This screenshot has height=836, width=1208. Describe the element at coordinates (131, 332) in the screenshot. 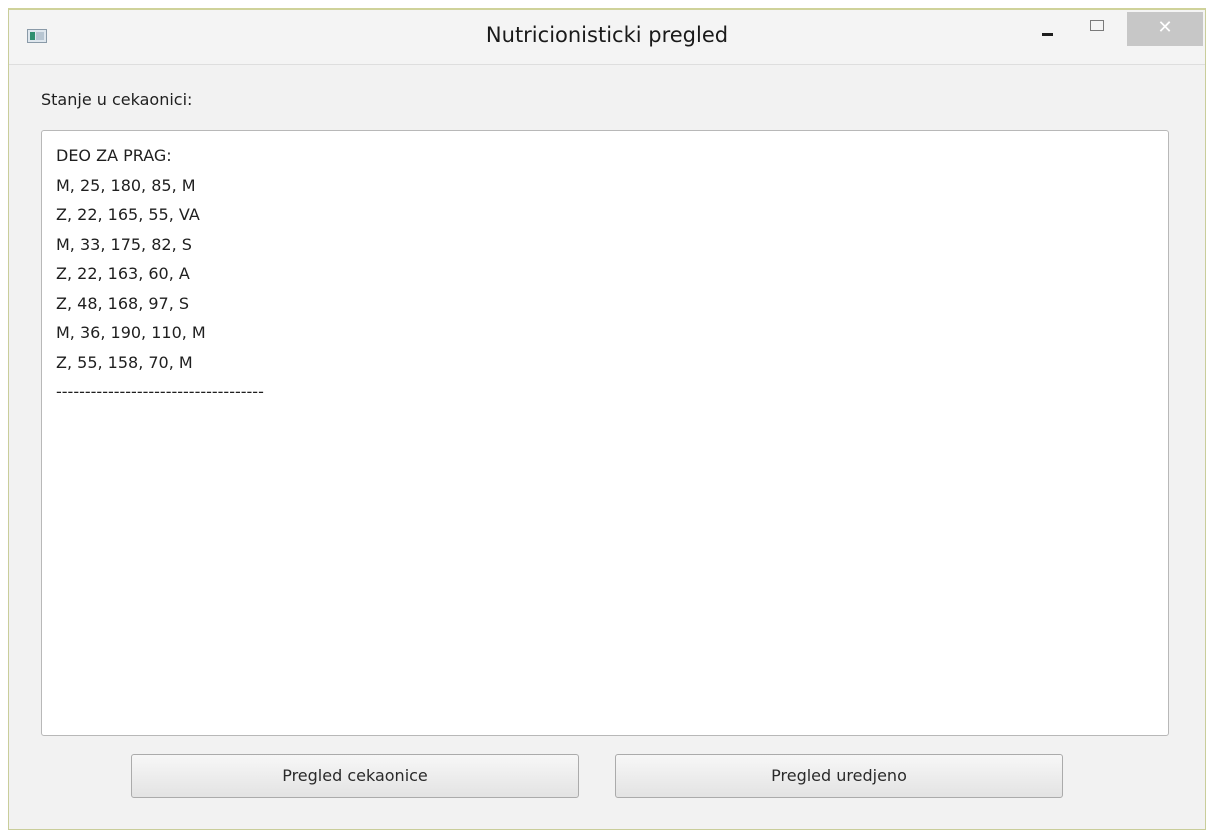

I see `textarea-line: M, 36, 190, 110, M` at that location.